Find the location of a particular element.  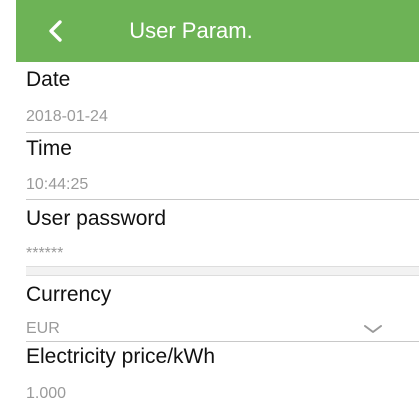

date-field: Date 2018-01-24 is located at coordinates (222, 100).